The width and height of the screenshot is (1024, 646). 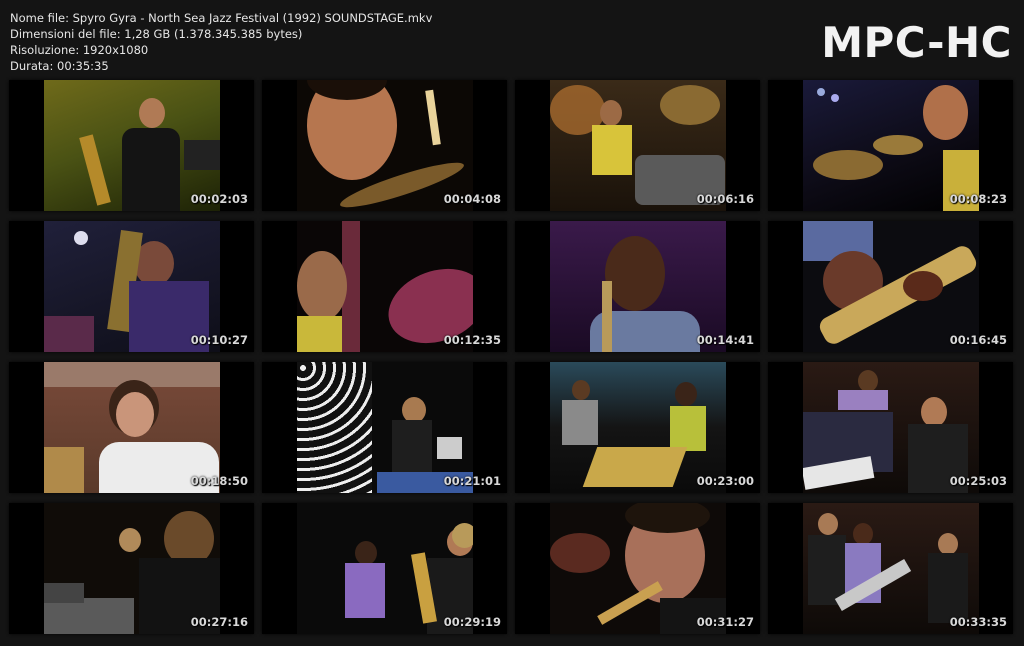 What do you see at coordinates (637, 286) in the screenshot?
I see `thumbnail: 00:14:41` at bounding box center [637, 286].